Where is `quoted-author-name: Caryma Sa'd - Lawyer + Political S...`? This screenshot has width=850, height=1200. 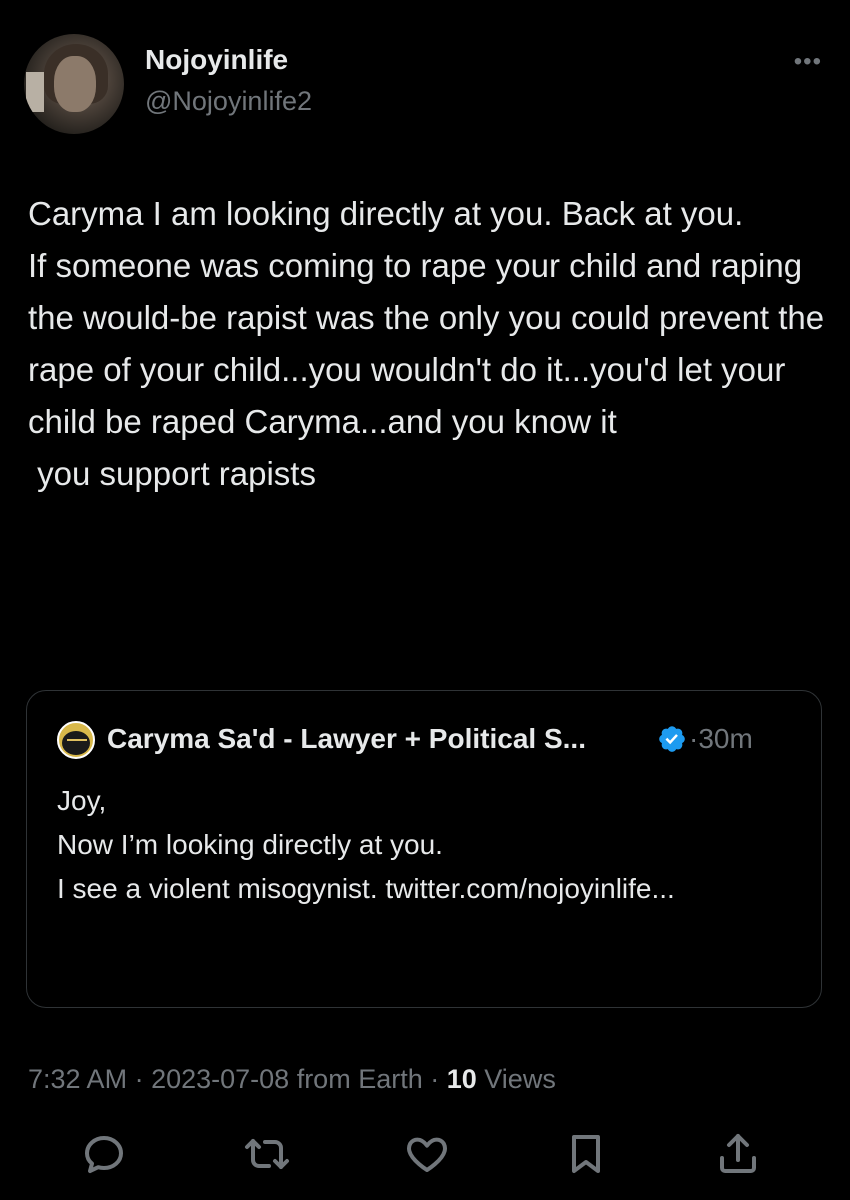 quoted-author-name: Caryma Sa'd - Lawyer + Political S... is located at coordinates (346, 738).